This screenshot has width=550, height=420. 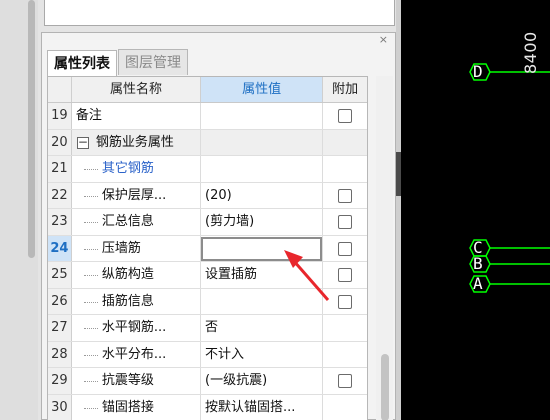 I want to click on axis-label-b: B, so click(x=478, y=263).